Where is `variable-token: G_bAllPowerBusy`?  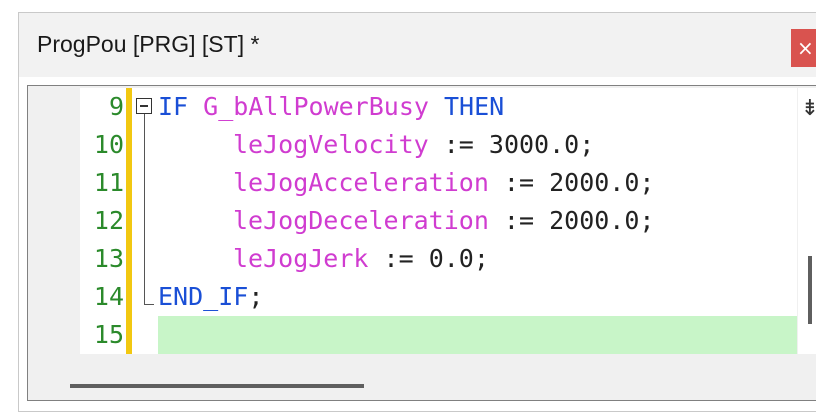 variable-token: G_bAllPowerBusy is located at coordinates (316, 106).